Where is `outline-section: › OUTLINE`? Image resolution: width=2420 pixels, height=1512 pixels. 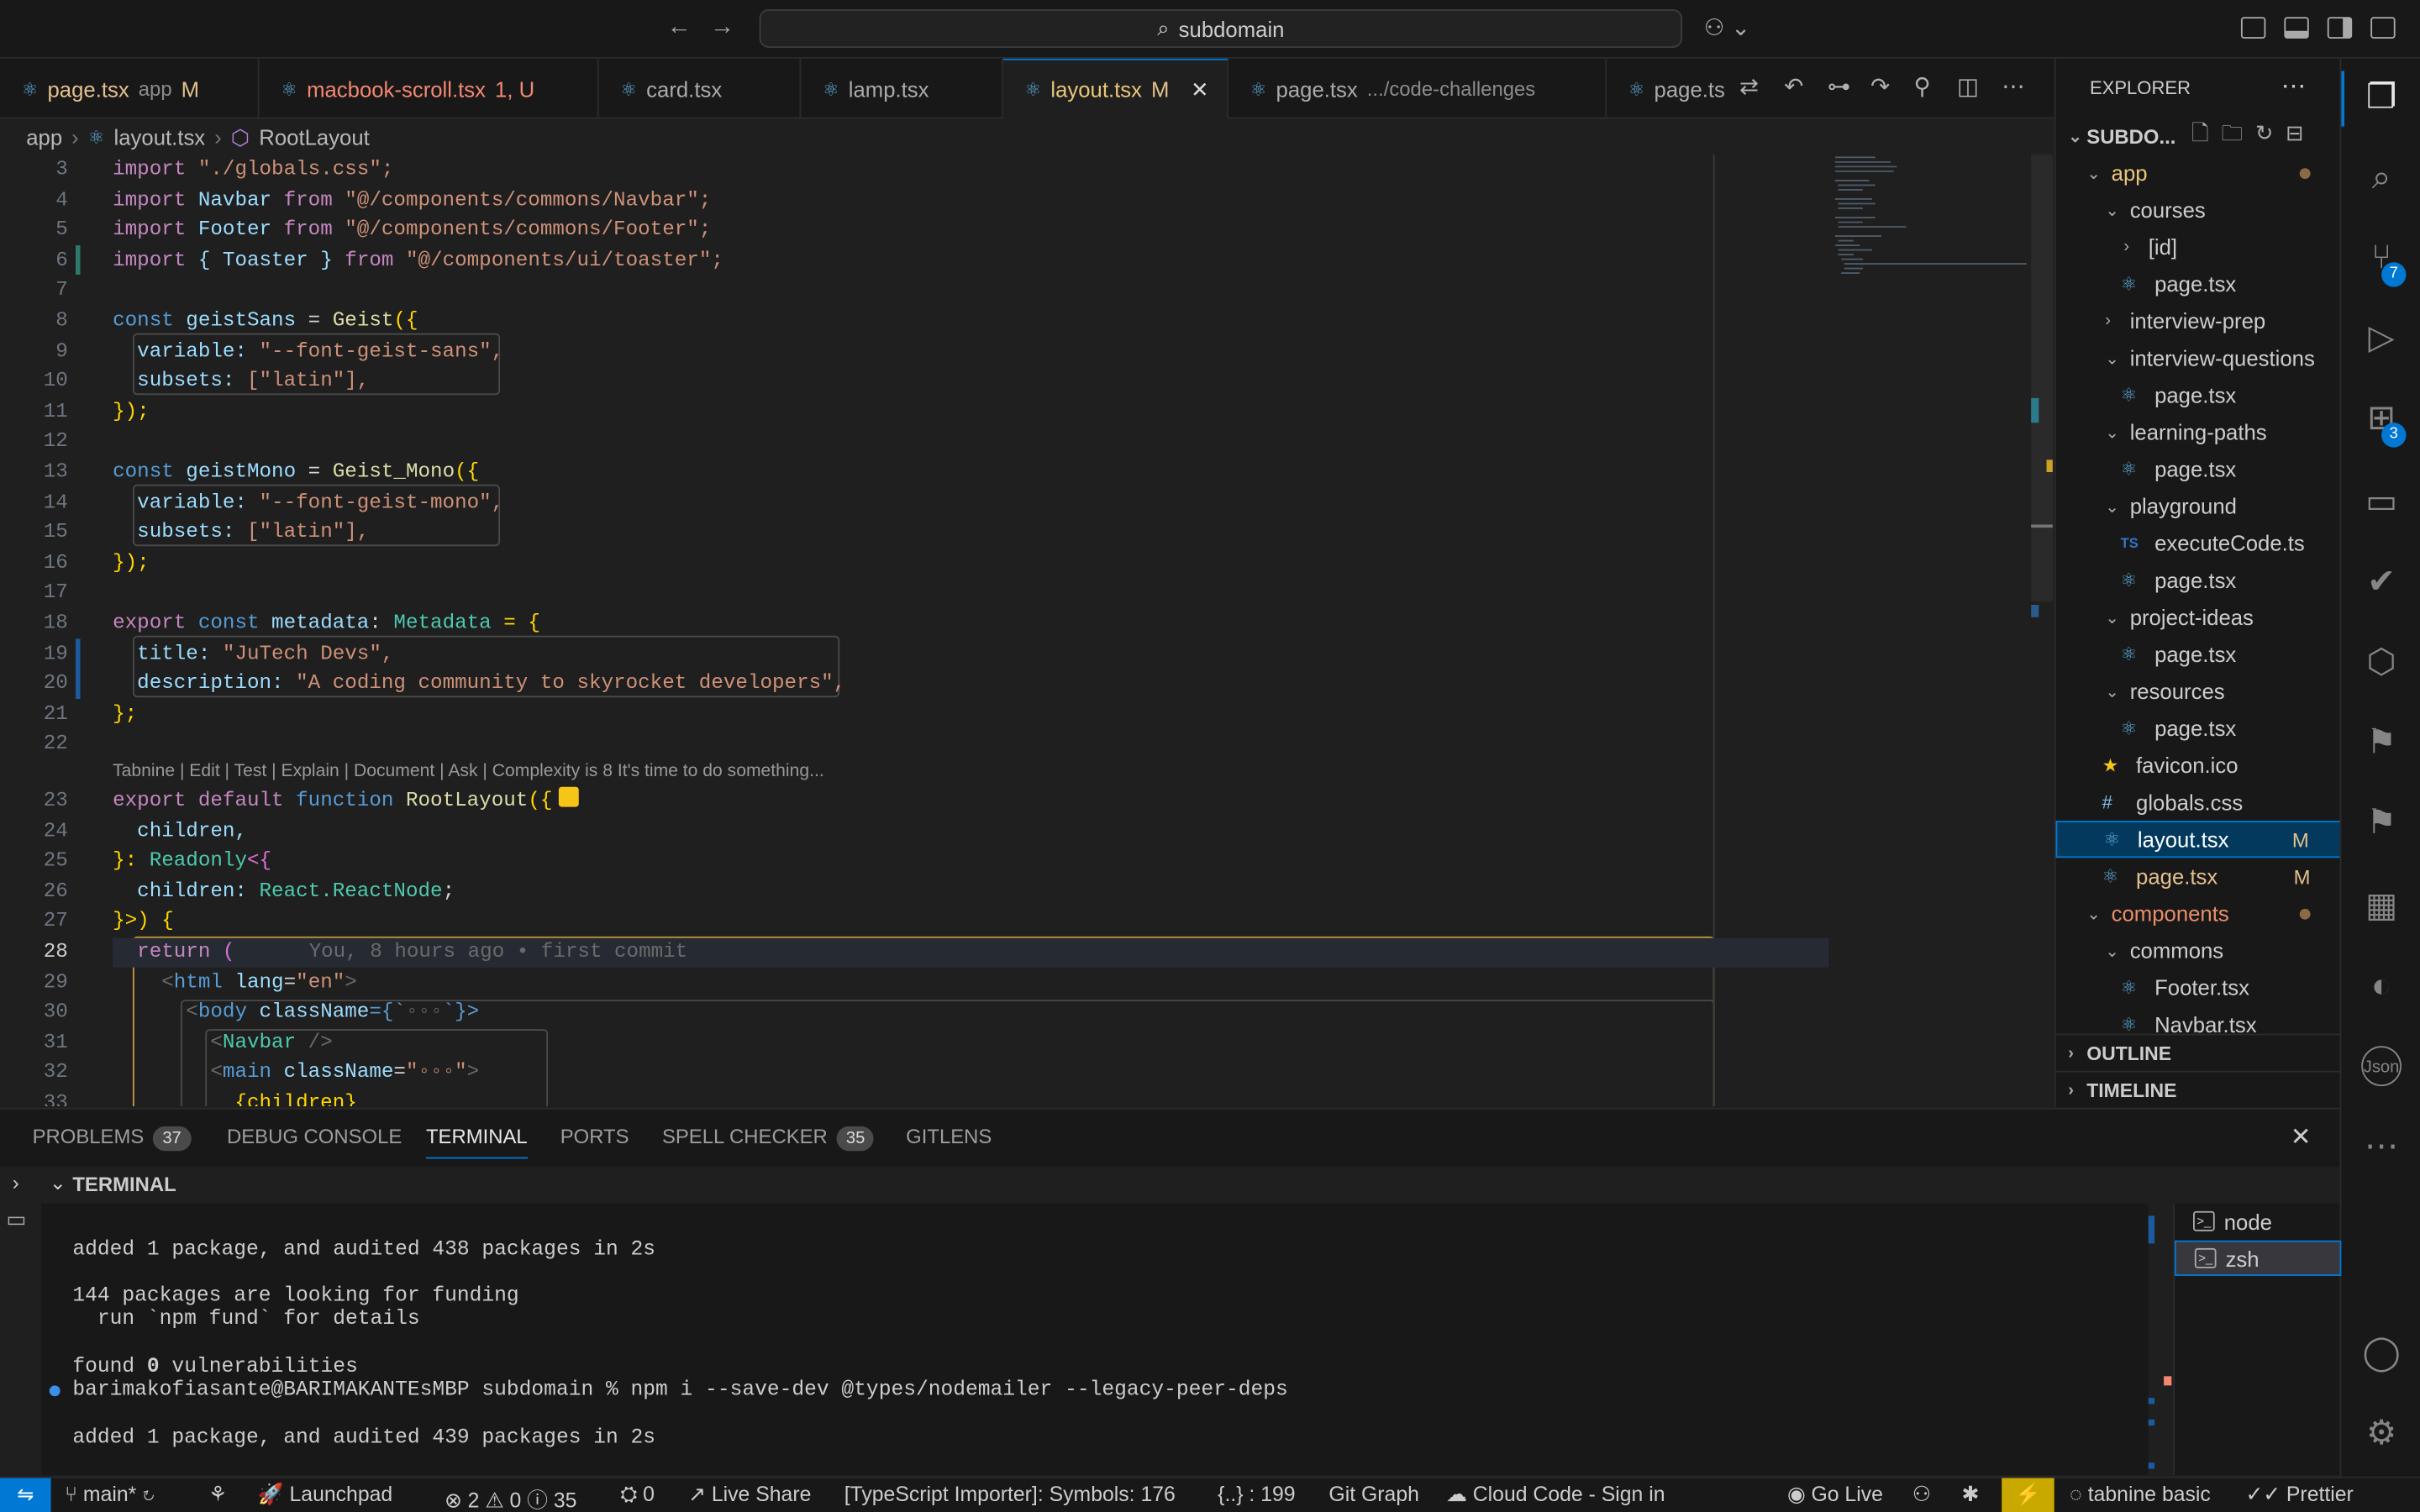
outline-section: › OUTLINE is located at coordinates (2197, 1052).